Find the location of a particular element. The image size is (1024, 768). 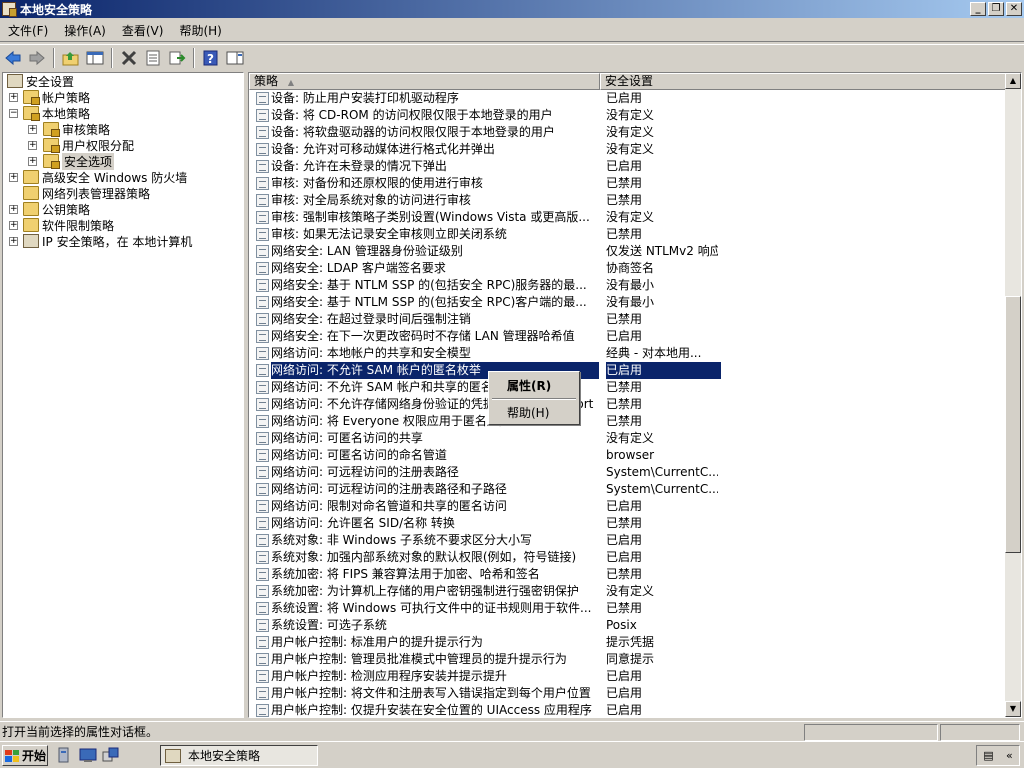

table-row: 设备: 将 CD-ROM 的访问权限仅限于本地登录的用户 没有定义 is located at coordinates (628, 115).